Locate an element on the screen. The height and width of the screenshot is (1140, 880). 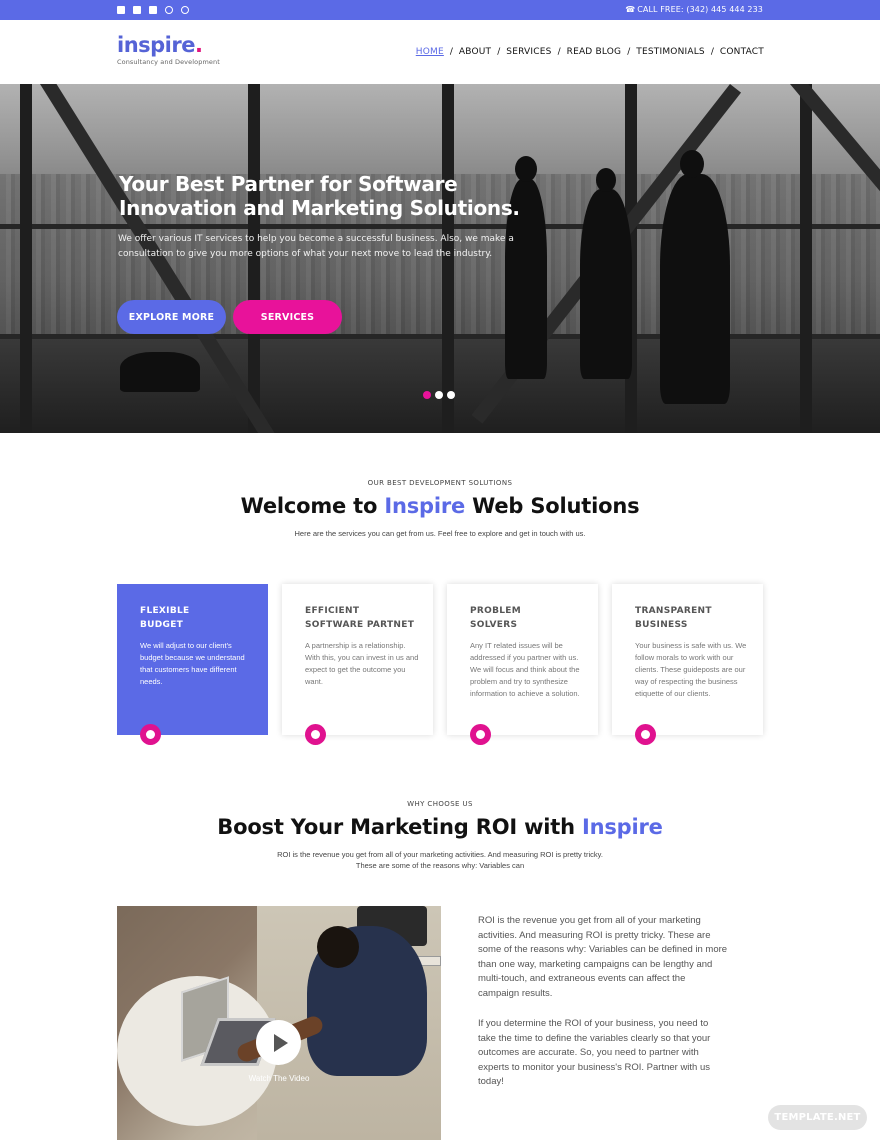
pinterest-icon is located at coordinates (169, 10).